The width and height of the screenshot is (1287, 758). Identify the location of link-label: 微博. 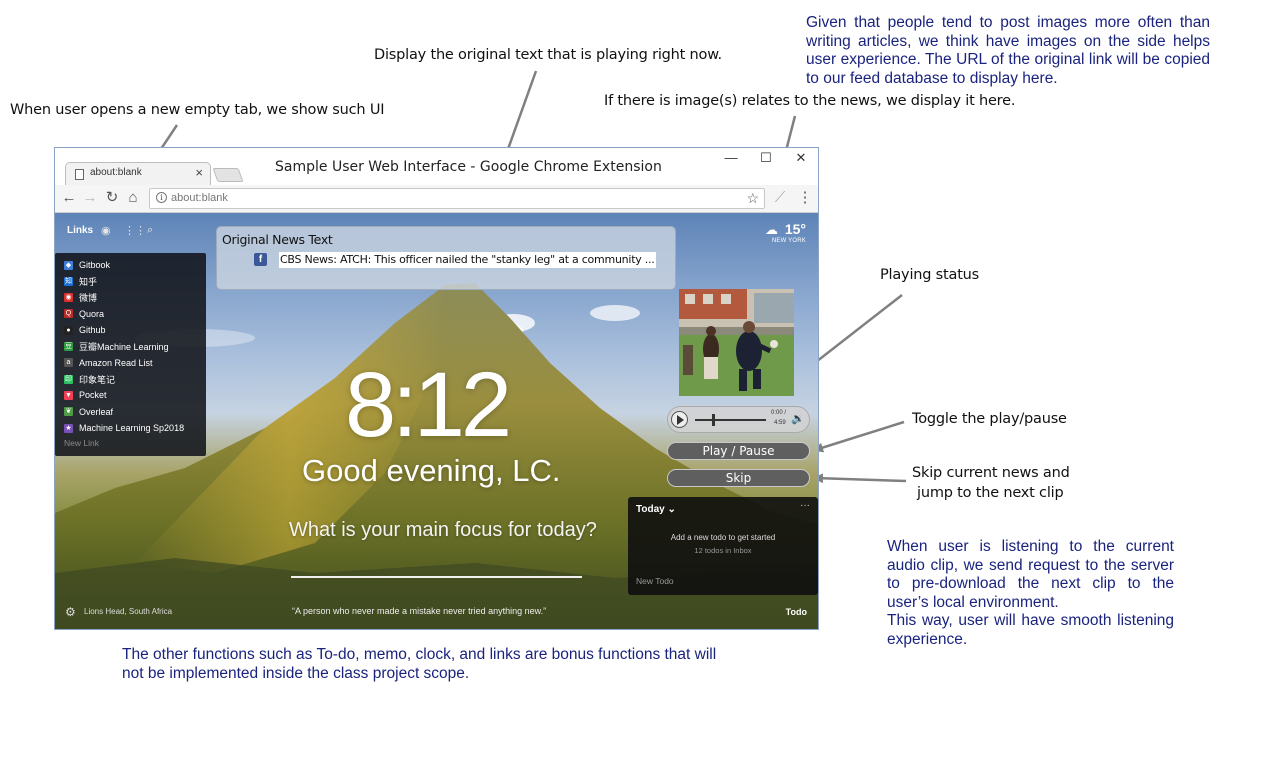
(88, 298).